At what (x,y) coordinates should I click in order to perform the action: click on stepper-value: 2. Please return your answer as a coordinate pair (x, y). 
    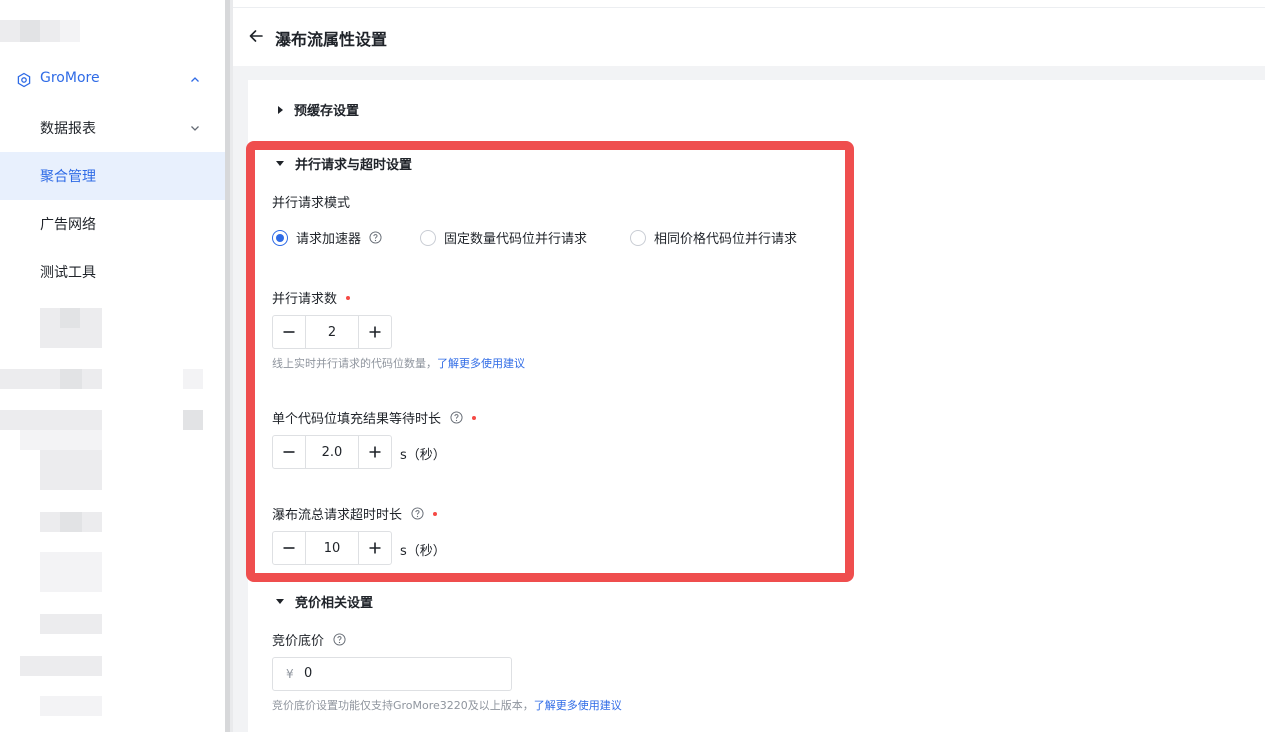
    Looking at the image, I should click on (332, 332).